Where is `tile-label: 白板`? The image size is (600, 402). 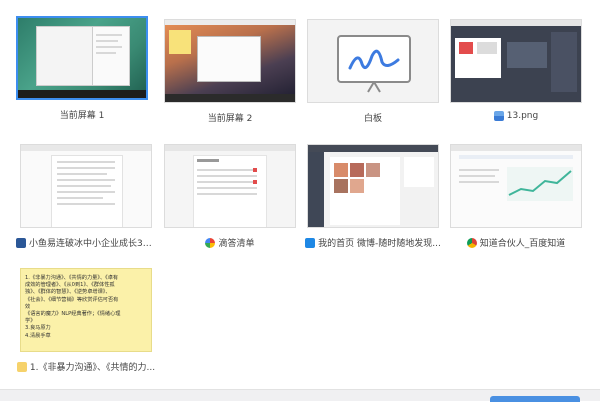
tile-label: 白板 is located at coordinates (372, 119).